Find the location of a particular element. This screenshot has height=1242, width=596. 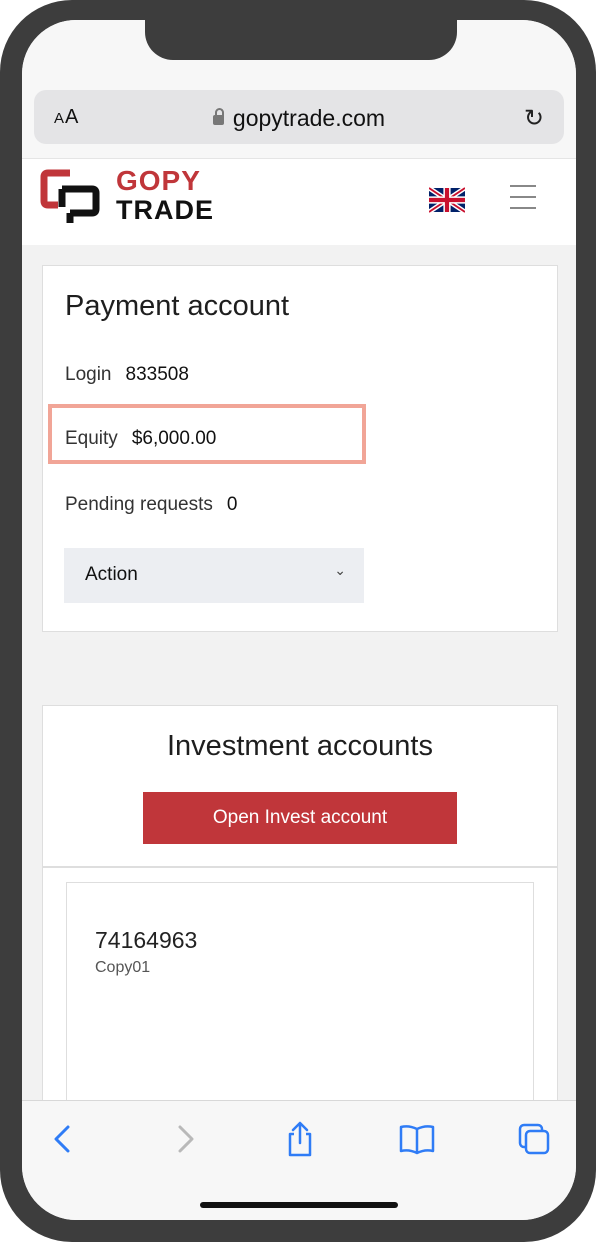

lock-icon is located at coordinates (218, 116).